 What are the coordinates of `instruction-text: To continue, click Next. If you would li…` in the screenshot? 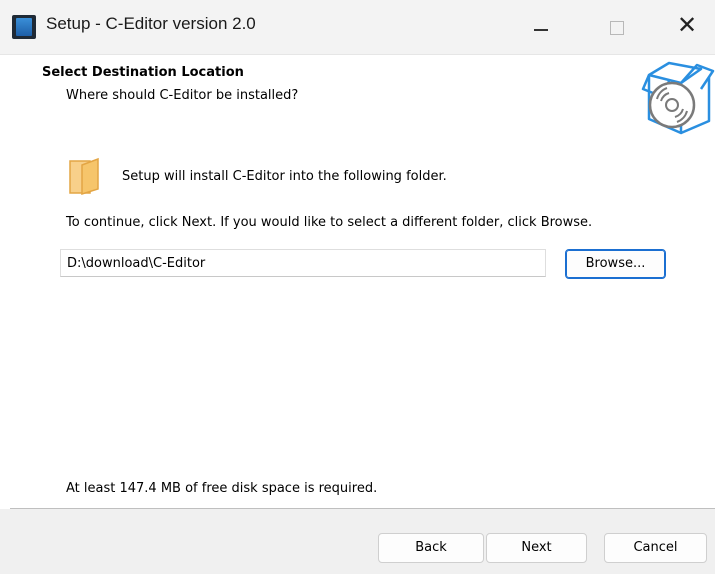 It's located at (329, 222).